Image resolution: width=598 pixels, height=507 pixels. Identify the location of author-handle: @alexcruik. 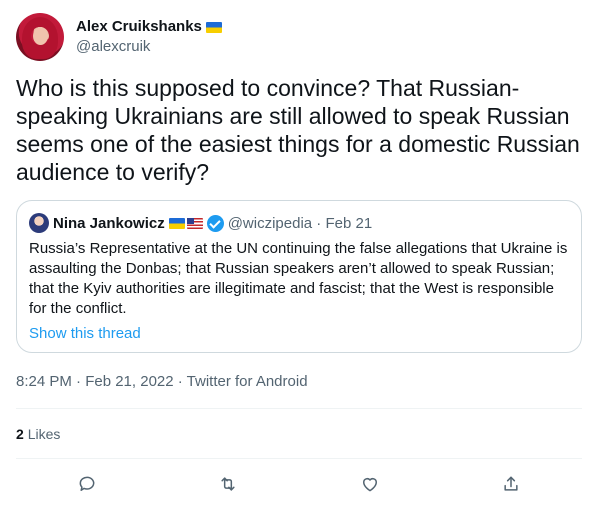
(149, 47).